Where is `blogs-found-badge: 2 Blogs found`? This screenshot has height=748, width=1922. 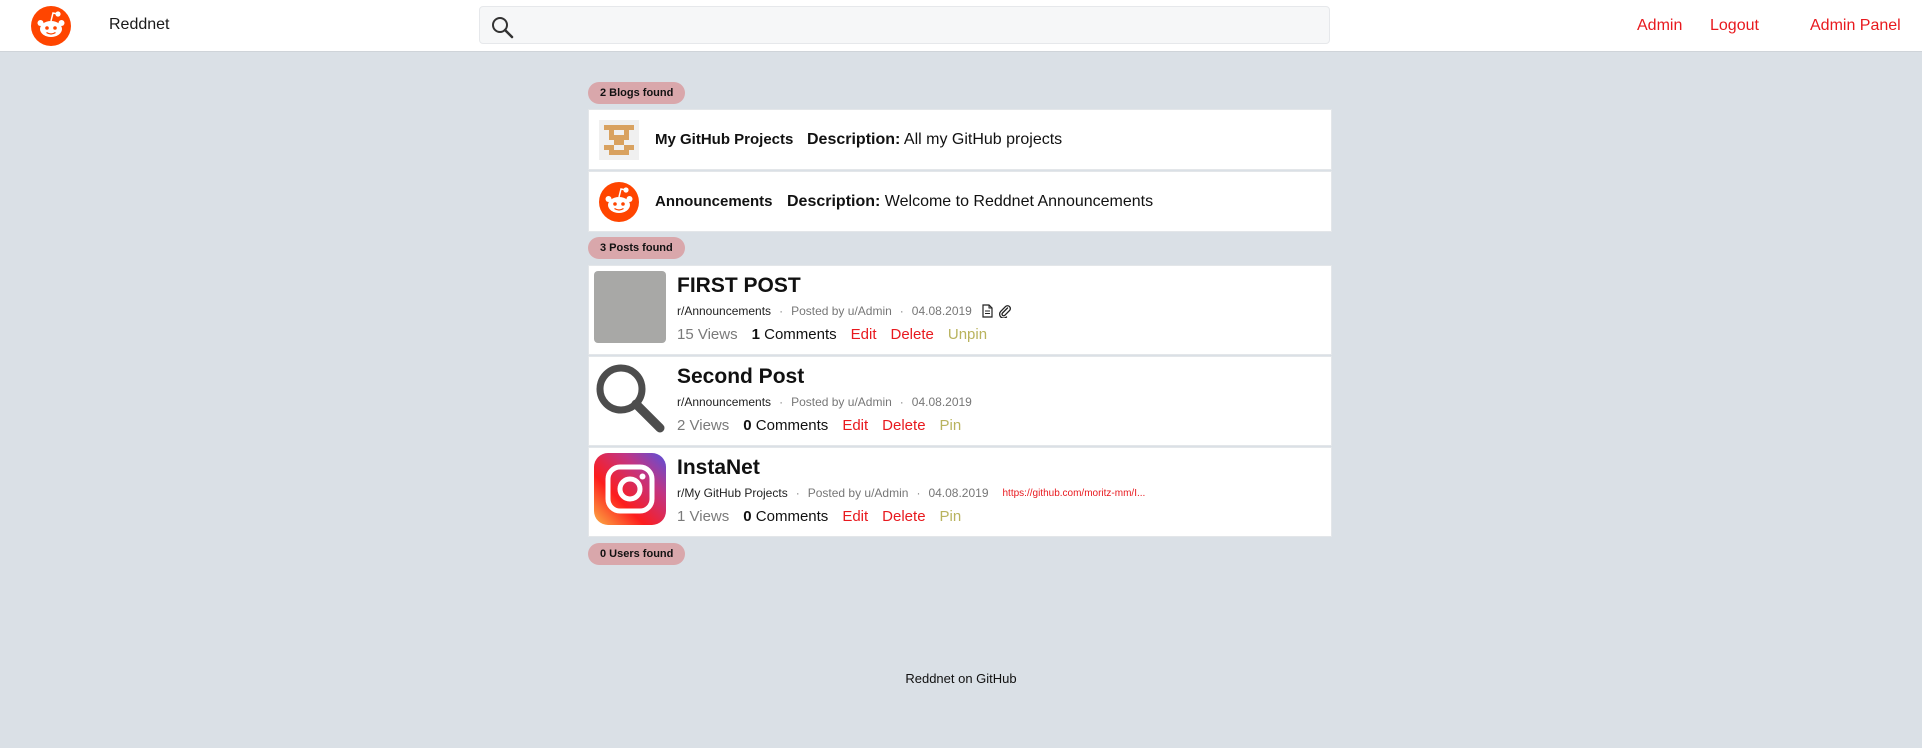
blogs-found-badge: 2 Blogs found is located at coordinates (637, 93).